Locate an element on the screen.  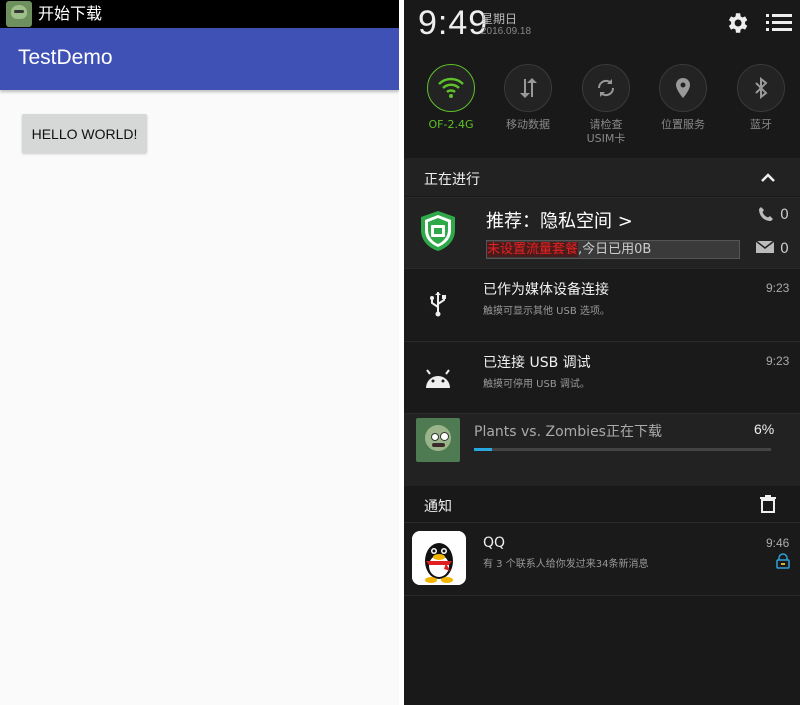
bluetooth-icon is located at coordinates (761, 88).